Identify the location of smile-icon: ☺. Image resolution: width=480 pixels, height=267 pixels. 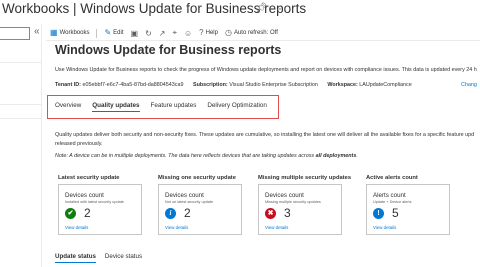
(188, 33).